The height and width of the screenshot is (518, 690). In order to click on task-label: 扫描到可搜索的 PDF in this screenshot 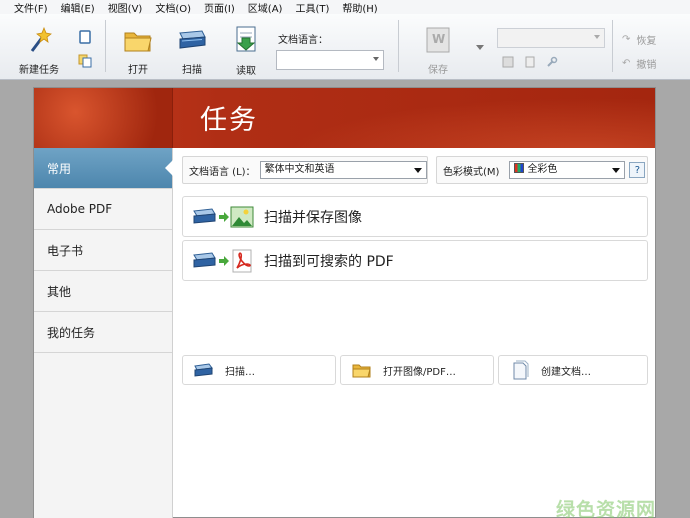, I will do `click(329, 261)`.